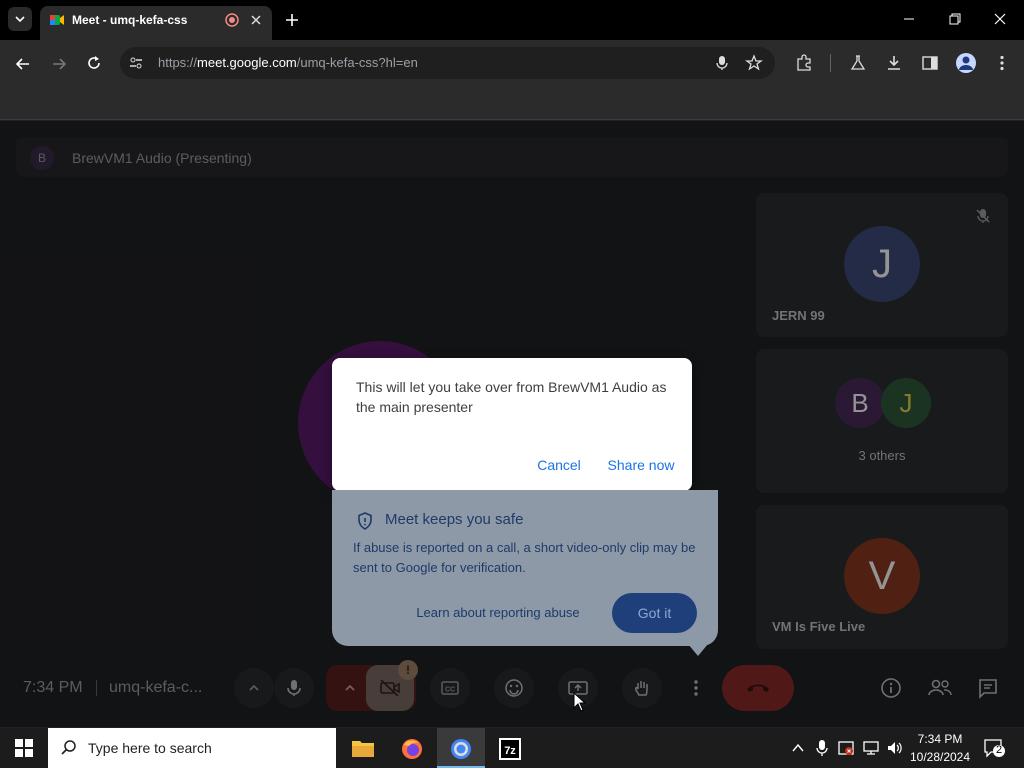  I want to click on svg-text: 7z, so click(510, 751).